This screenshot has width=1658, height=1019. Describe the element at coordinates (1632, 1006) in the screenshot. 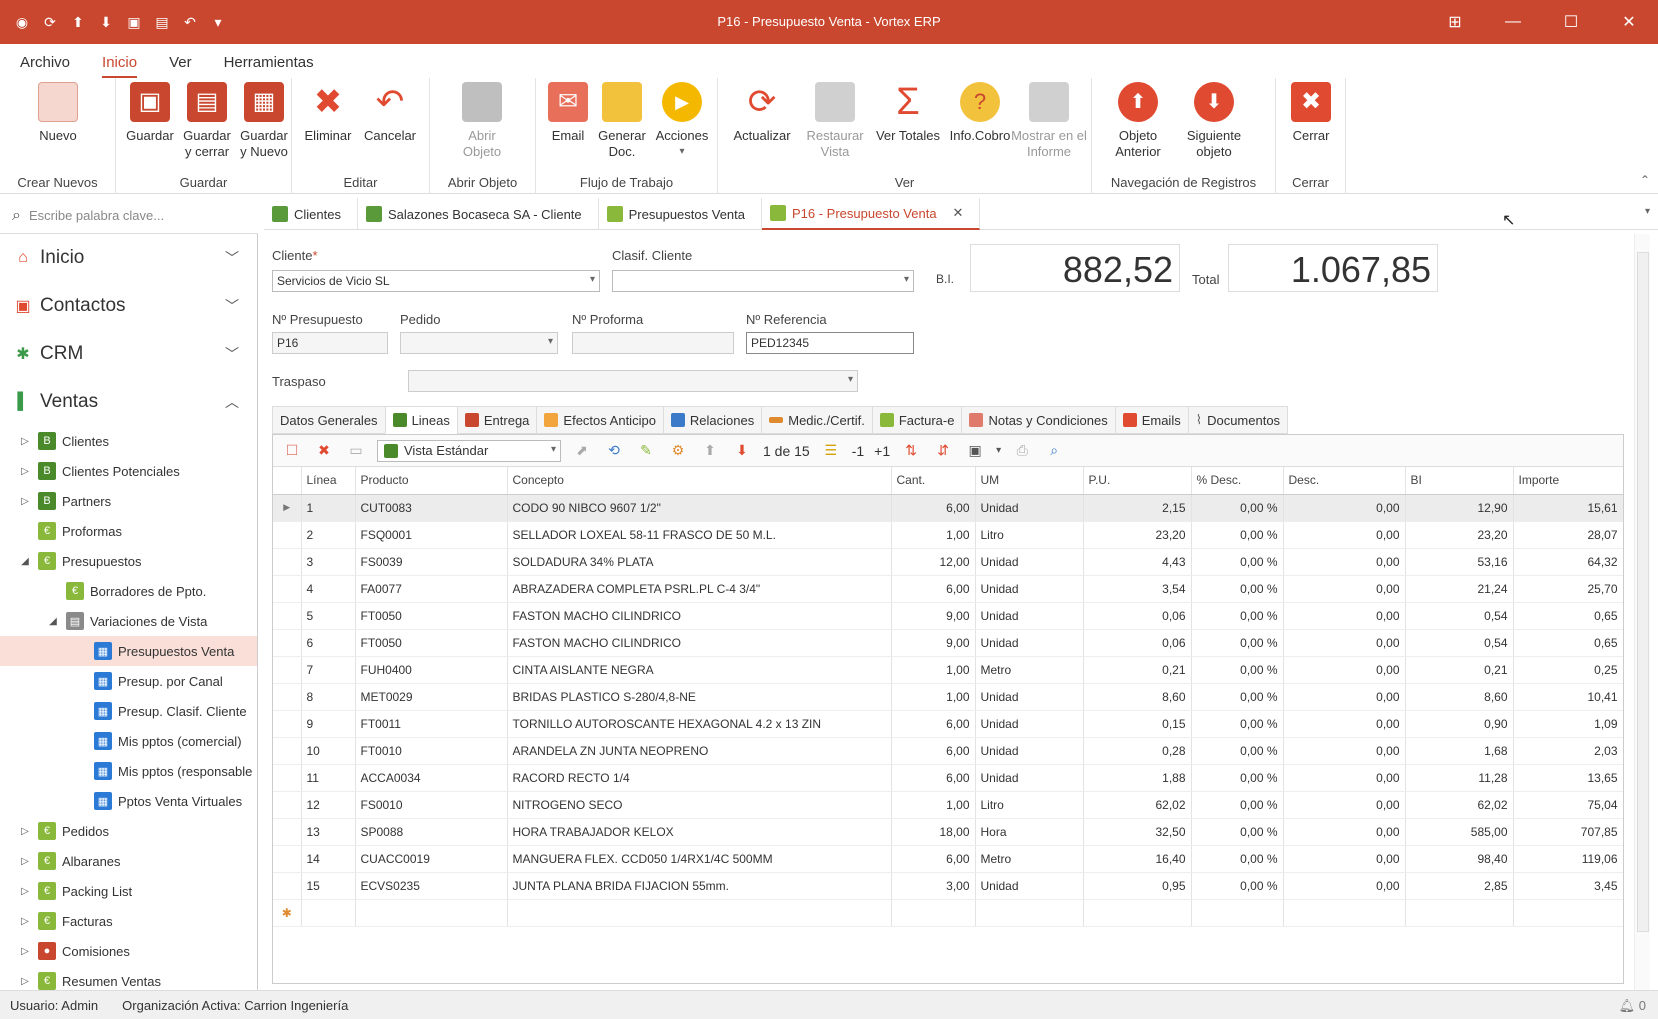

I see `notifications: 🔔︎ 0` at that location.